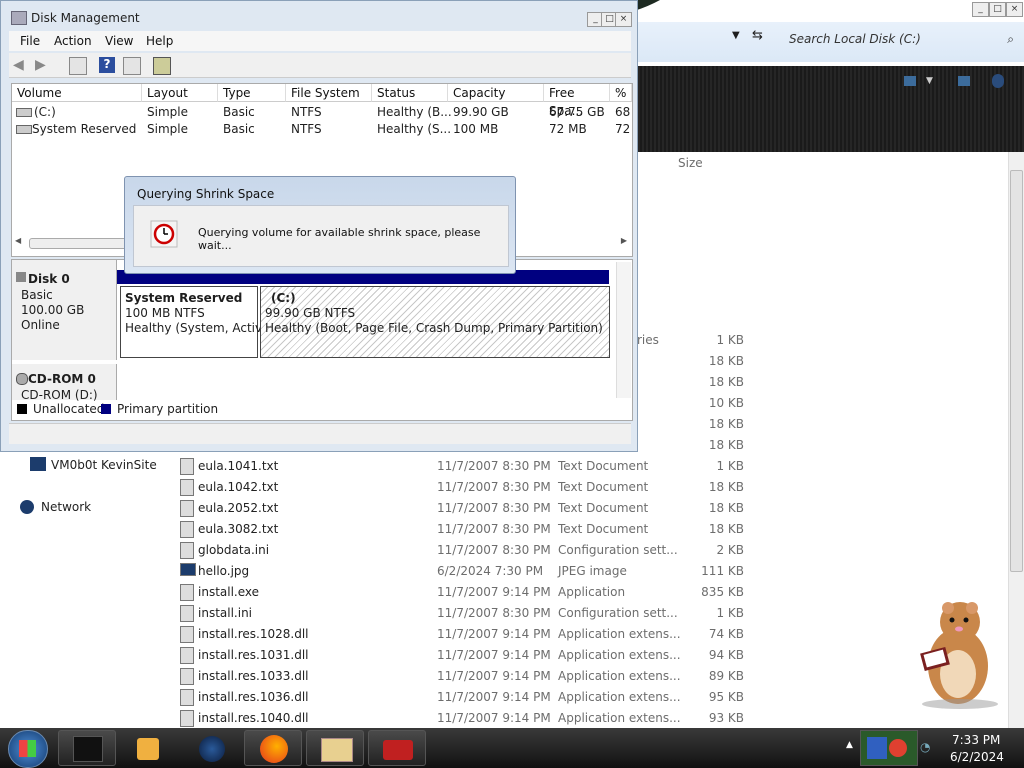 The width and height of the screenshot is (1024, 768). I want to click on clock-date: 6/2/2024, so click(977, 757).